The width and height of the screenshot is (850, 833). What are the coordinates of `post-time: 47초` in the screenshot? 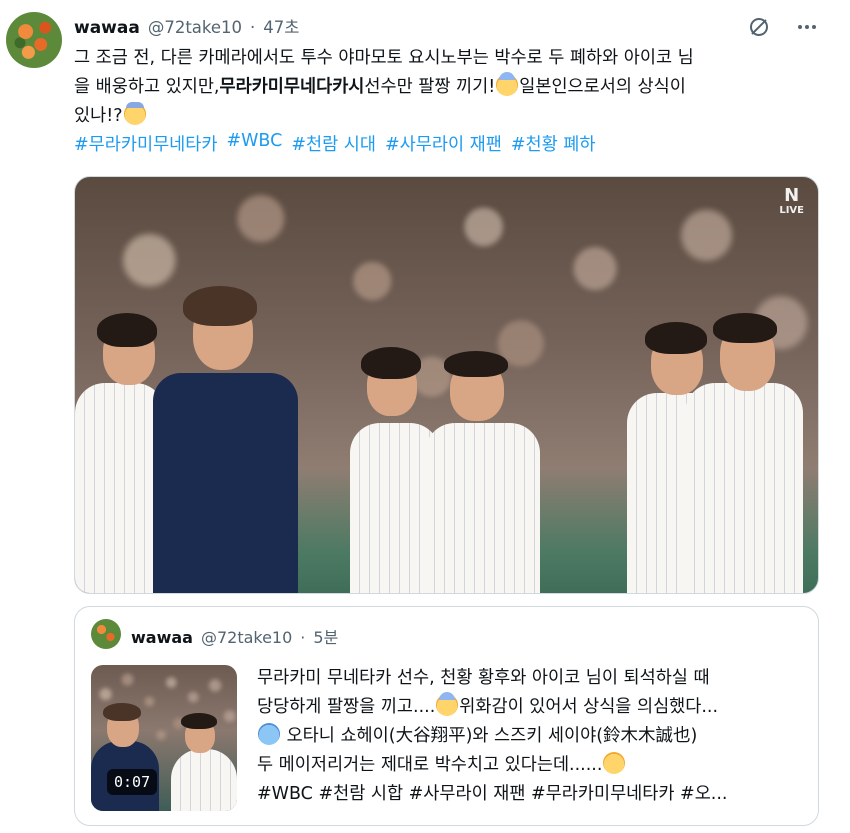 It's located at (281, 26).